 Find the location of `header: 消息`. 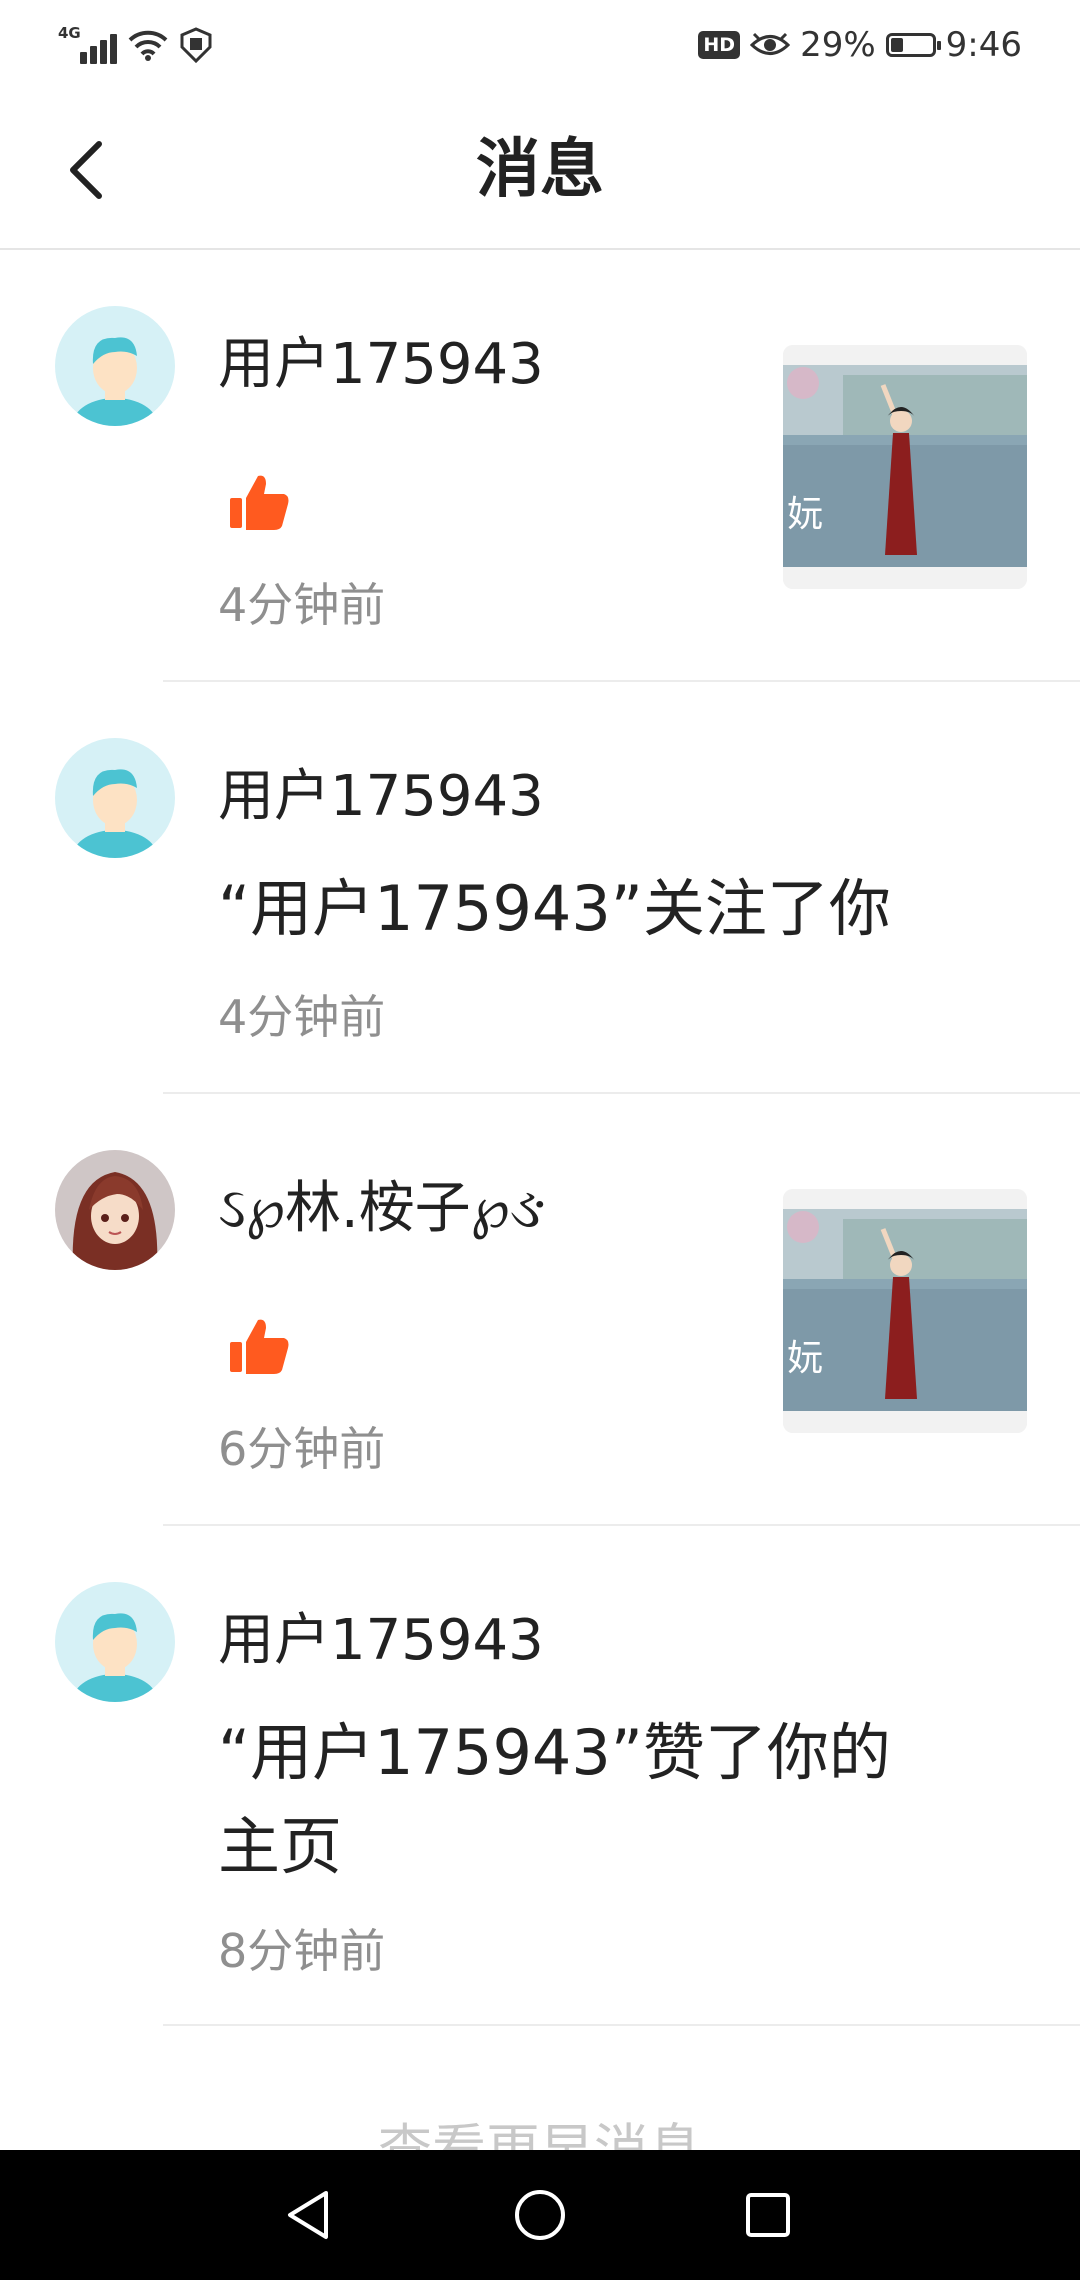

header: 消息 is located at coordinates (540, 170).